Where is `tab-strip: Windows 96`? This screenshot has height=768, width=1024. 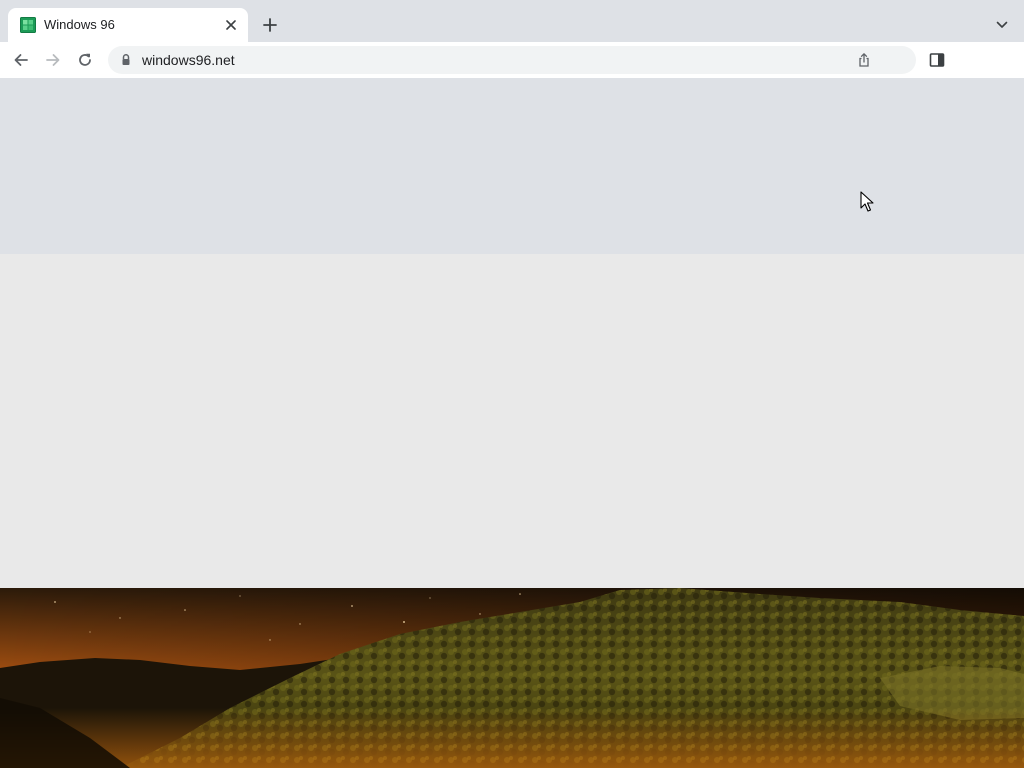 tab-strip: Windows 96 is located at coordinates (512, 21).